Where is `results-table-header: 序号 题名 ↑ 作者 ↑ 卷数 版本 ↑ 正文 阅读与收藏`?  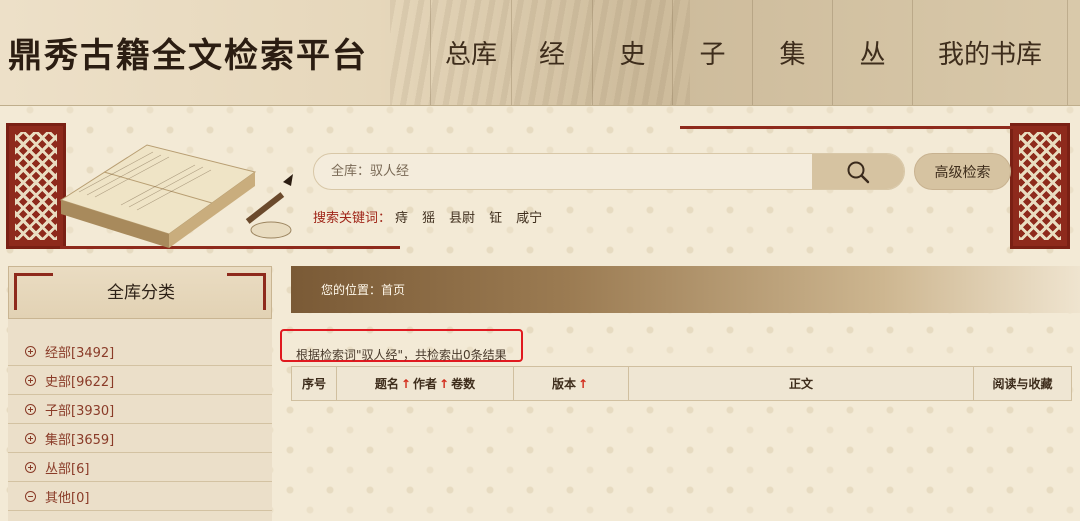 results-table-header: 序号 题名 ↑ 作者 ↑ 卷数 版本 ↑ 正文 阅读与收藏 is located at coordinates (681, 383).